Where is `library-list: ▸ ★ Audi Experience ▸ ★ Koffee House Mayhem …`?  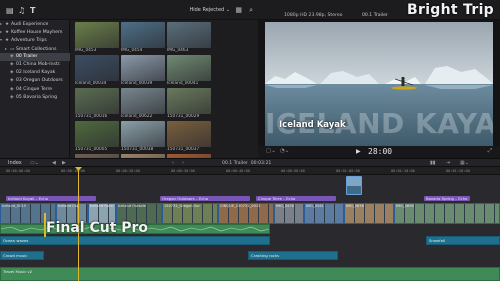
library-list: ▸ ★ Audi Experience ▸ ★ Koffee House Mayhem … is located at coordinates (35, 61).